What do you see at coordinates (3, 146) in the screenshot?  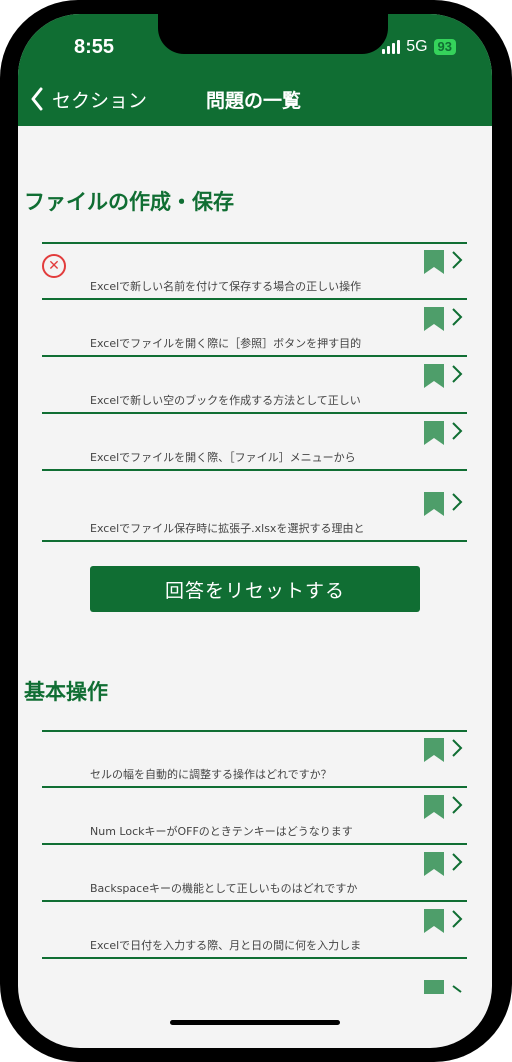 I see `mute-switch` at bounding box center [3, 146].